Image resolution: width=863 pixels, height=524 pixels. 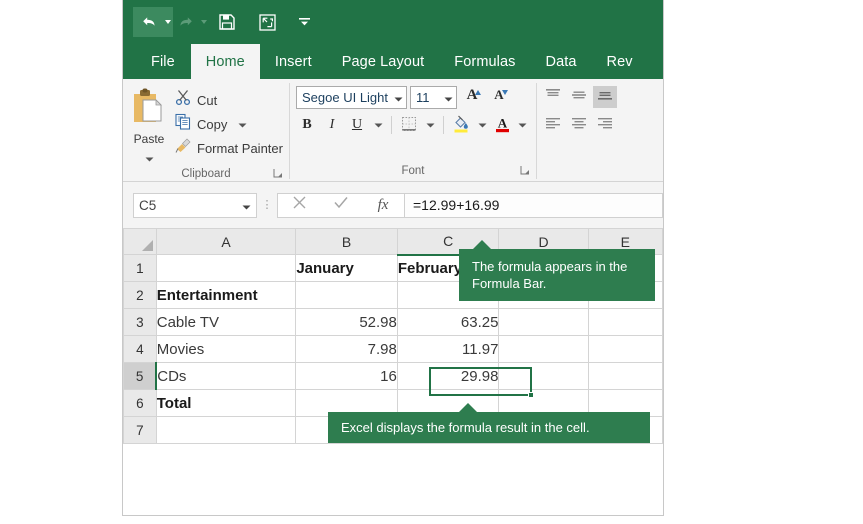 I want to click on copy-pages-icon, so click(x=183, y=124).